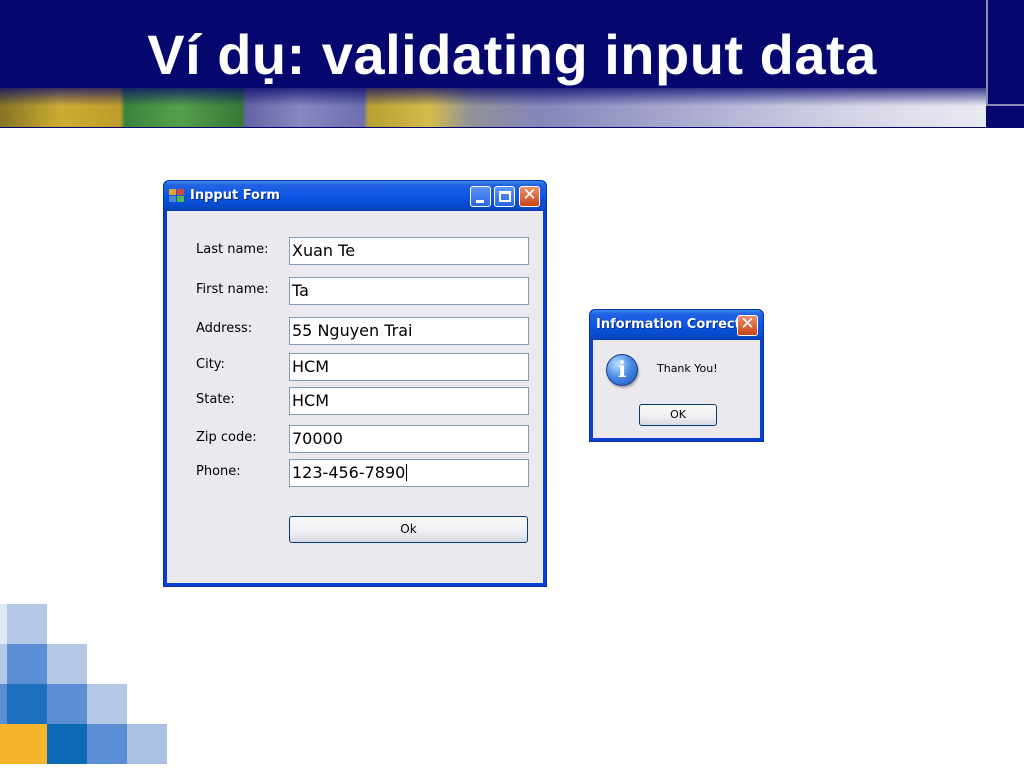 Image resolution: width=1024 pixels, height=768 pixels. What do you see at coordinates (668, 324) in the screenshot?
I see `message-box-title: Information Correct` at bounding box center [668, 324].